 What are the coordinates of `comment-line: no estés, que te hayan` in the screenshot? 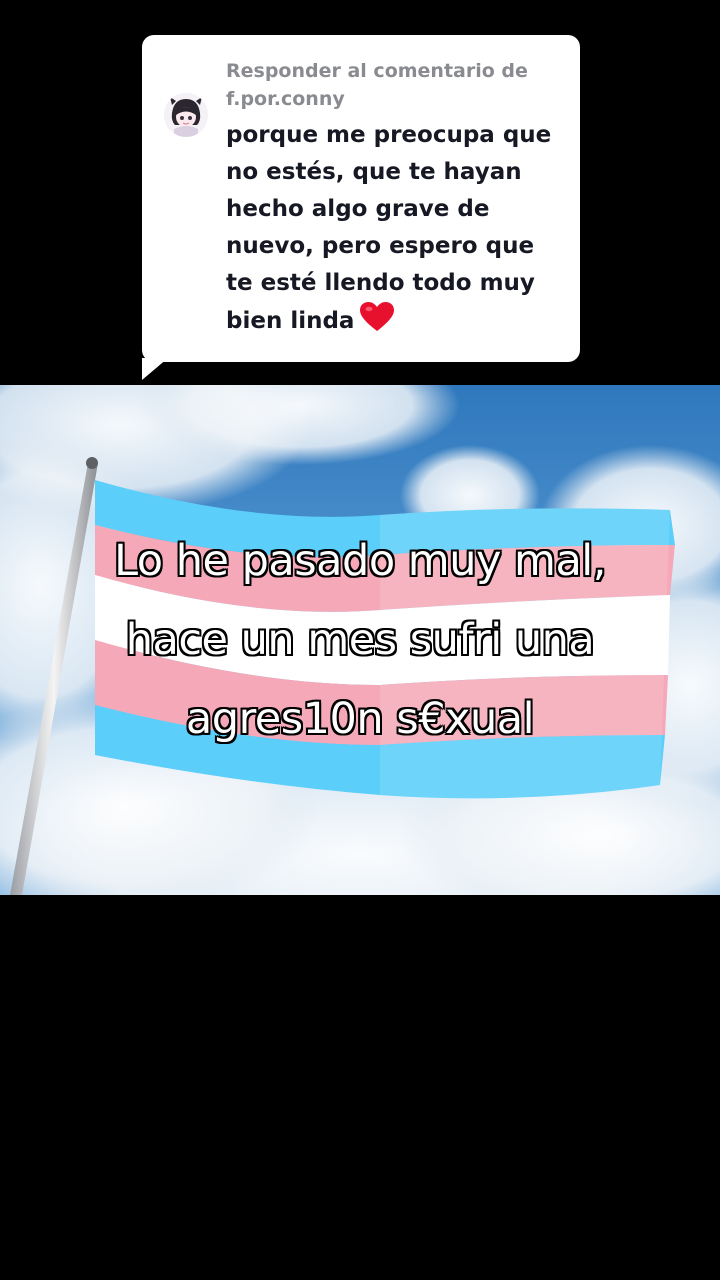 It's located at (374, 172).